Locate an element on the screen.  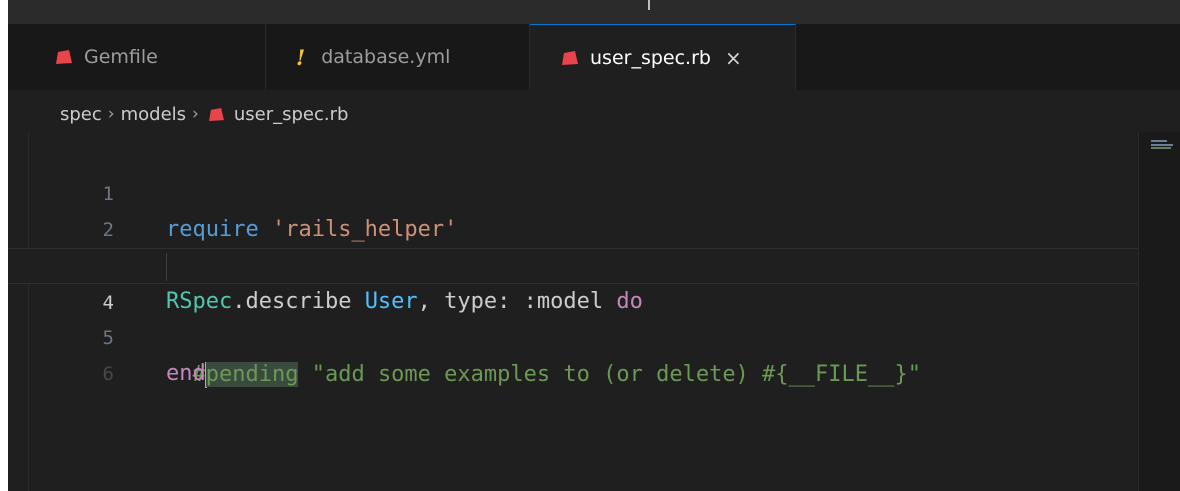
breadcrumb-item-spec: spec is located at coordinates (81, 114).